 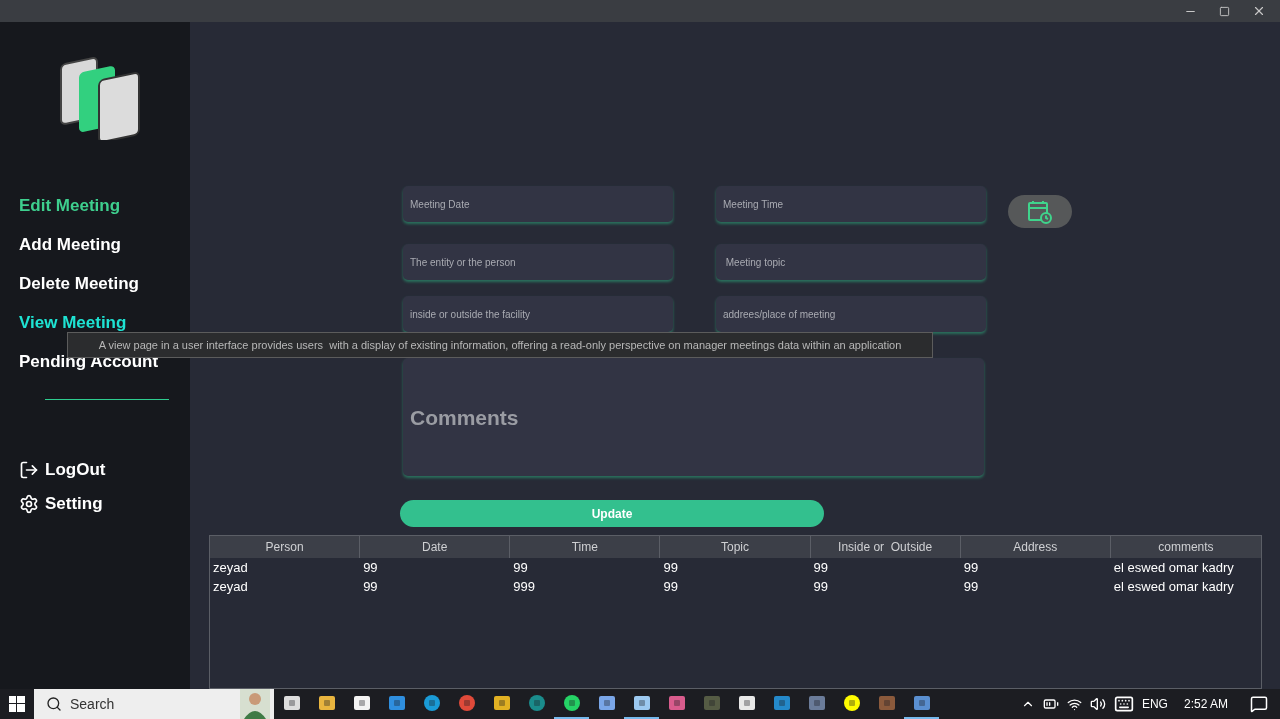 I want to click on calendar-clock-icon, so click(x=1040, y=211).